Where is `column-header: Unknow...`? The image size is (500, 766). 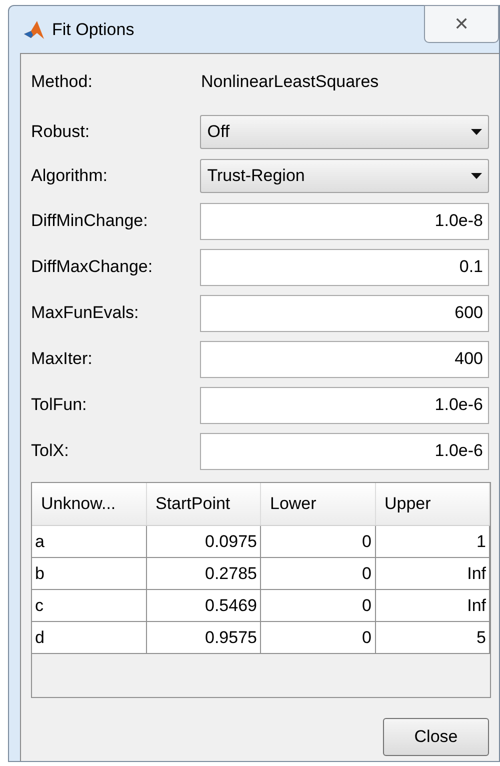
column-header: Unknow... is located at coordinates (89, 504).